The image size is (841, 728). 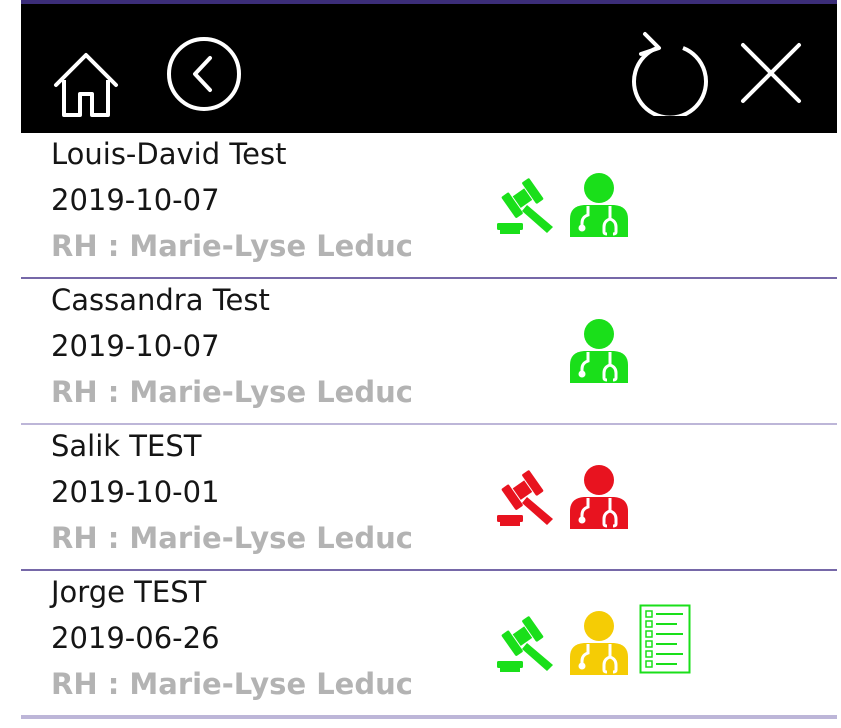 I want to click on home-icon, so click(x=86, y=85).